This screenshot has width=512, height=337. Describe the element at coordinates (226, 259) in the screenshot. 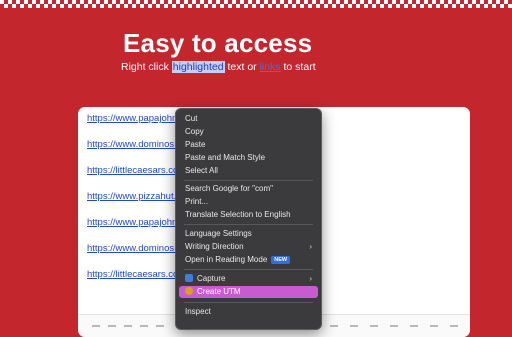

I see `menu-item-label: Open in Reading Mode` at that location.